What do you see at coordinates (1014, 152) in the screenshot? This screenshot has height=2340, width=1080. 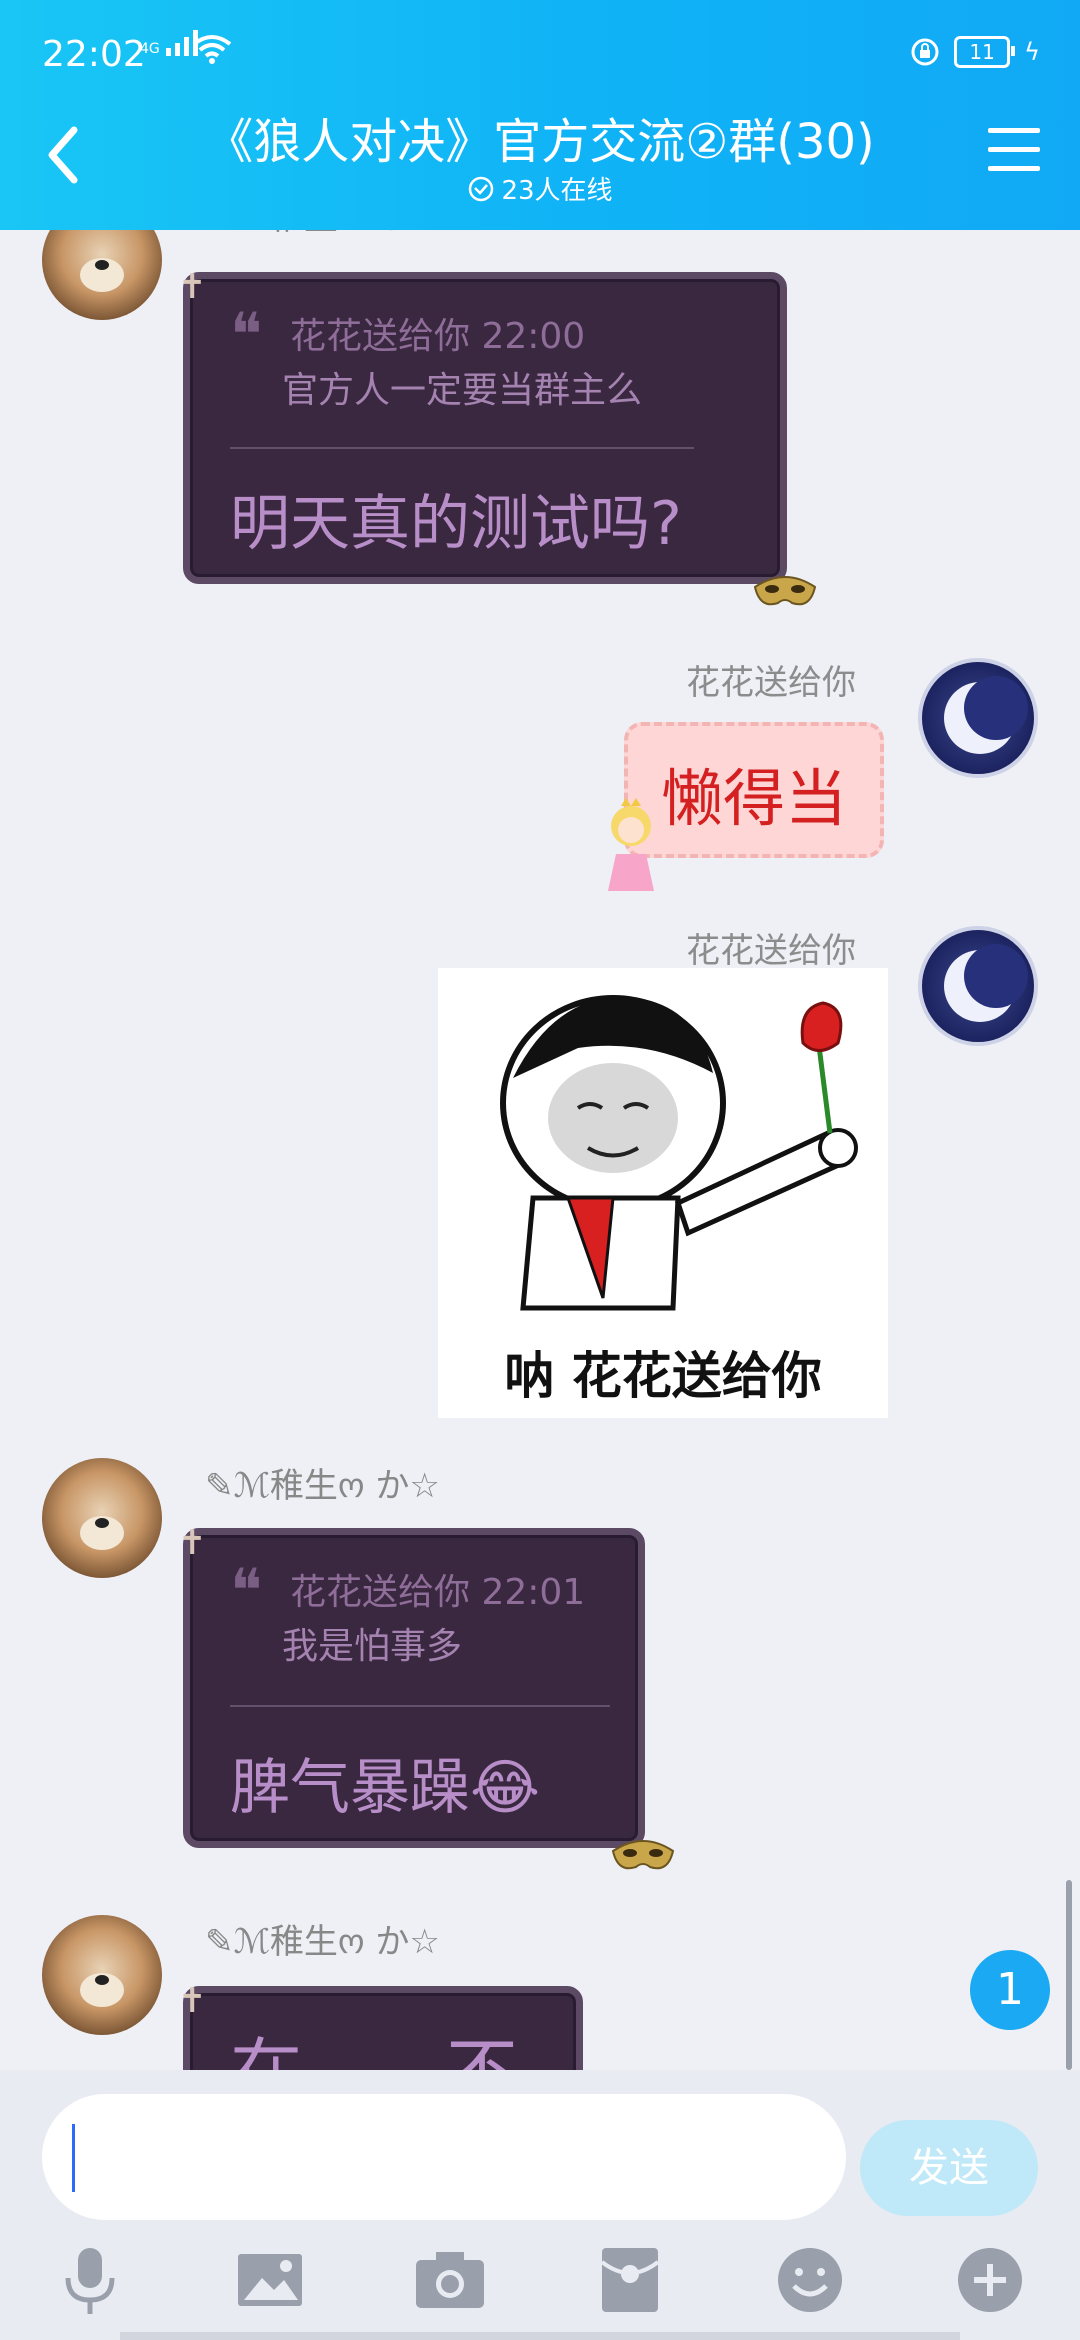 I see `menu-button` at bounding box center [1014, 152].